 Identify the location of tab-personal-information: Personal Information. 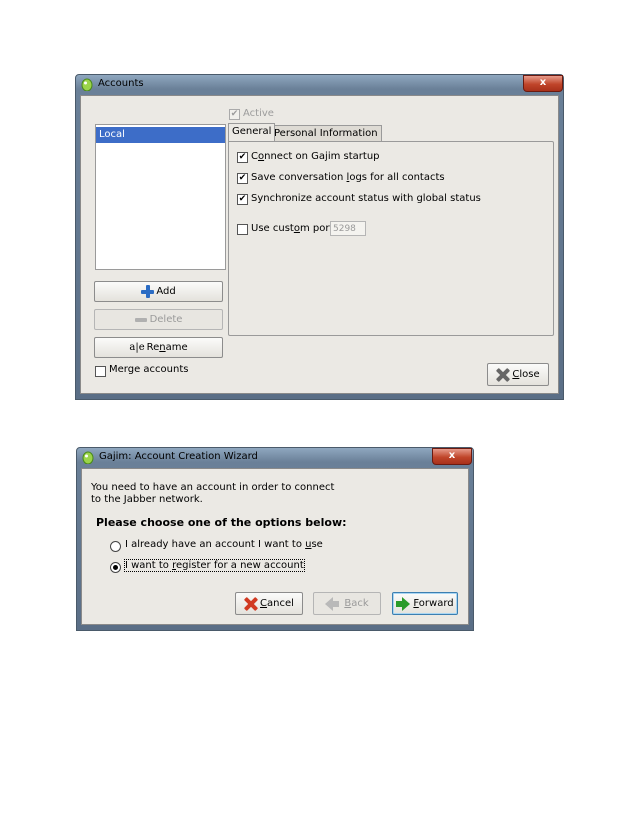
(326, 133).